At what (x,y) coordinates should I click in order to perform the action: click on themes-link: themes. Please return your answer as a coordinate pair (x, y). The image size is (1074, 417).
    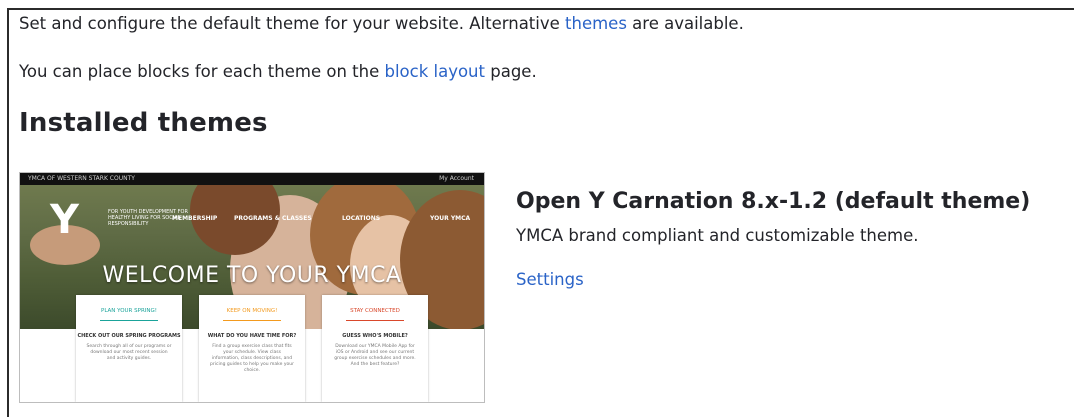
    Looking at the image, I should click on (596, 23).